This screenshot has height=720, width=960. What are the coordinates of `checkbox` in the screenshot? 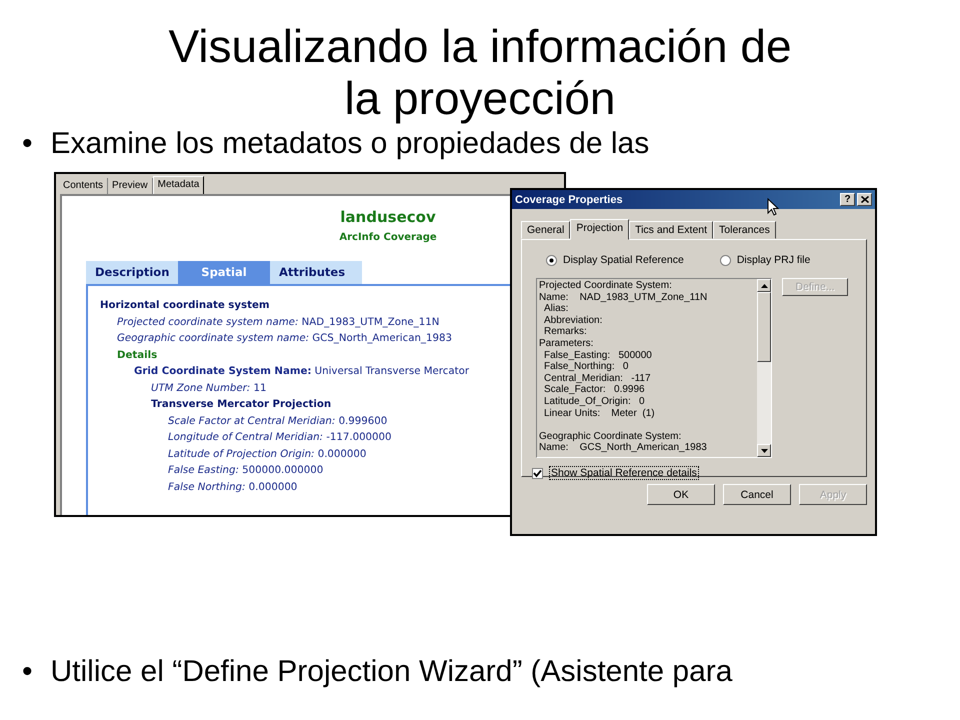 It's located at (537, 473).